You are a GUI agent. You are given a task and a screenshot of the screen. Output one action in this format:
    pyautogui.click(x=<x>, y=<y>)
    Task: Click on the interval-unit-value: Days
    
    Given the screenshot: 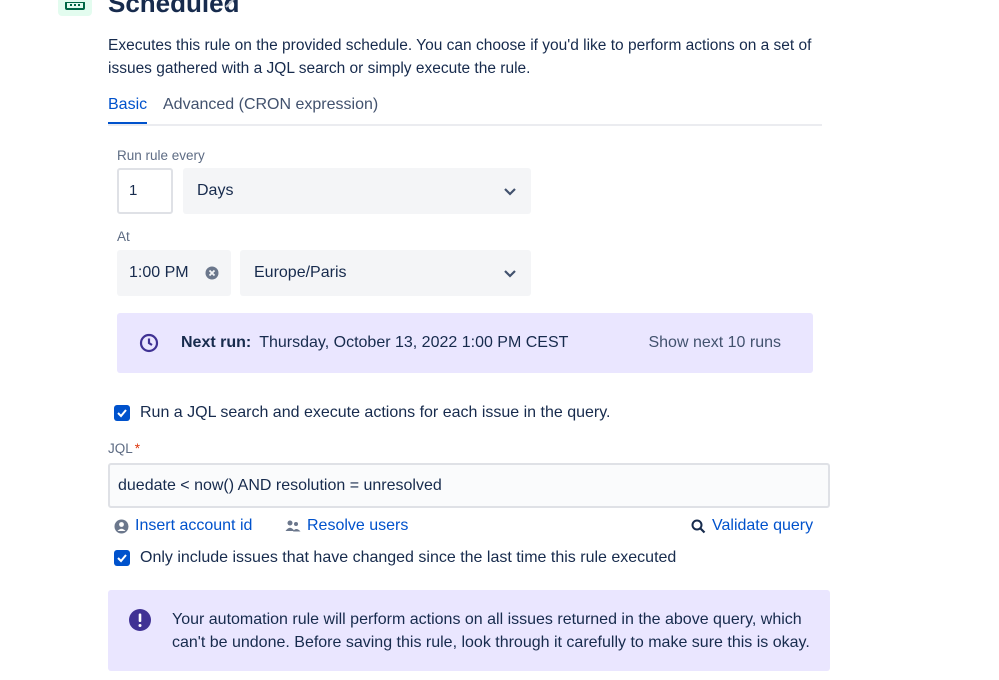 What is the action you would take?
    pyautogui.click(x=215, y=190)
    